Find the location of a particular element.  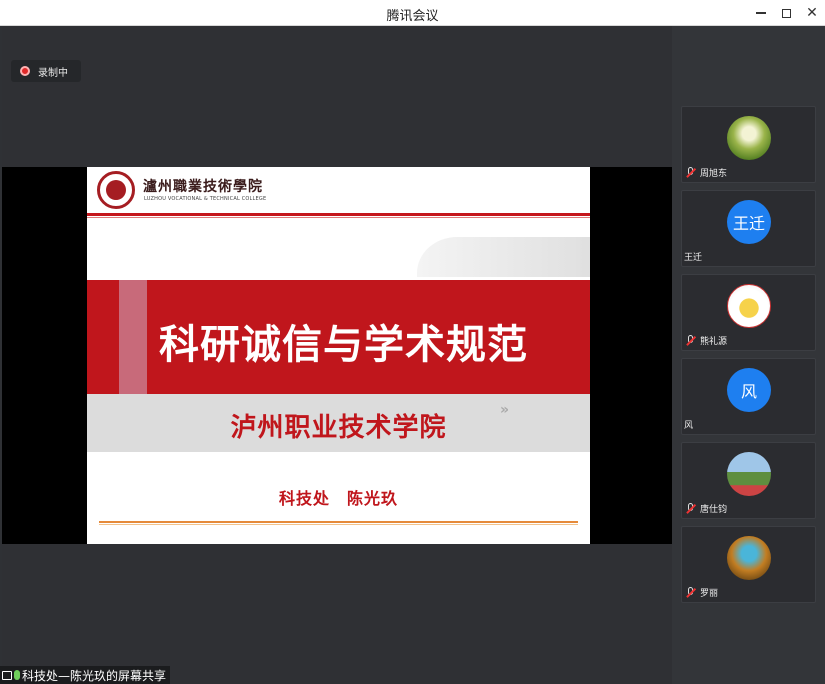

slide-subtitle: 泸州职业技术学院 is located at coordinates (338, 428).